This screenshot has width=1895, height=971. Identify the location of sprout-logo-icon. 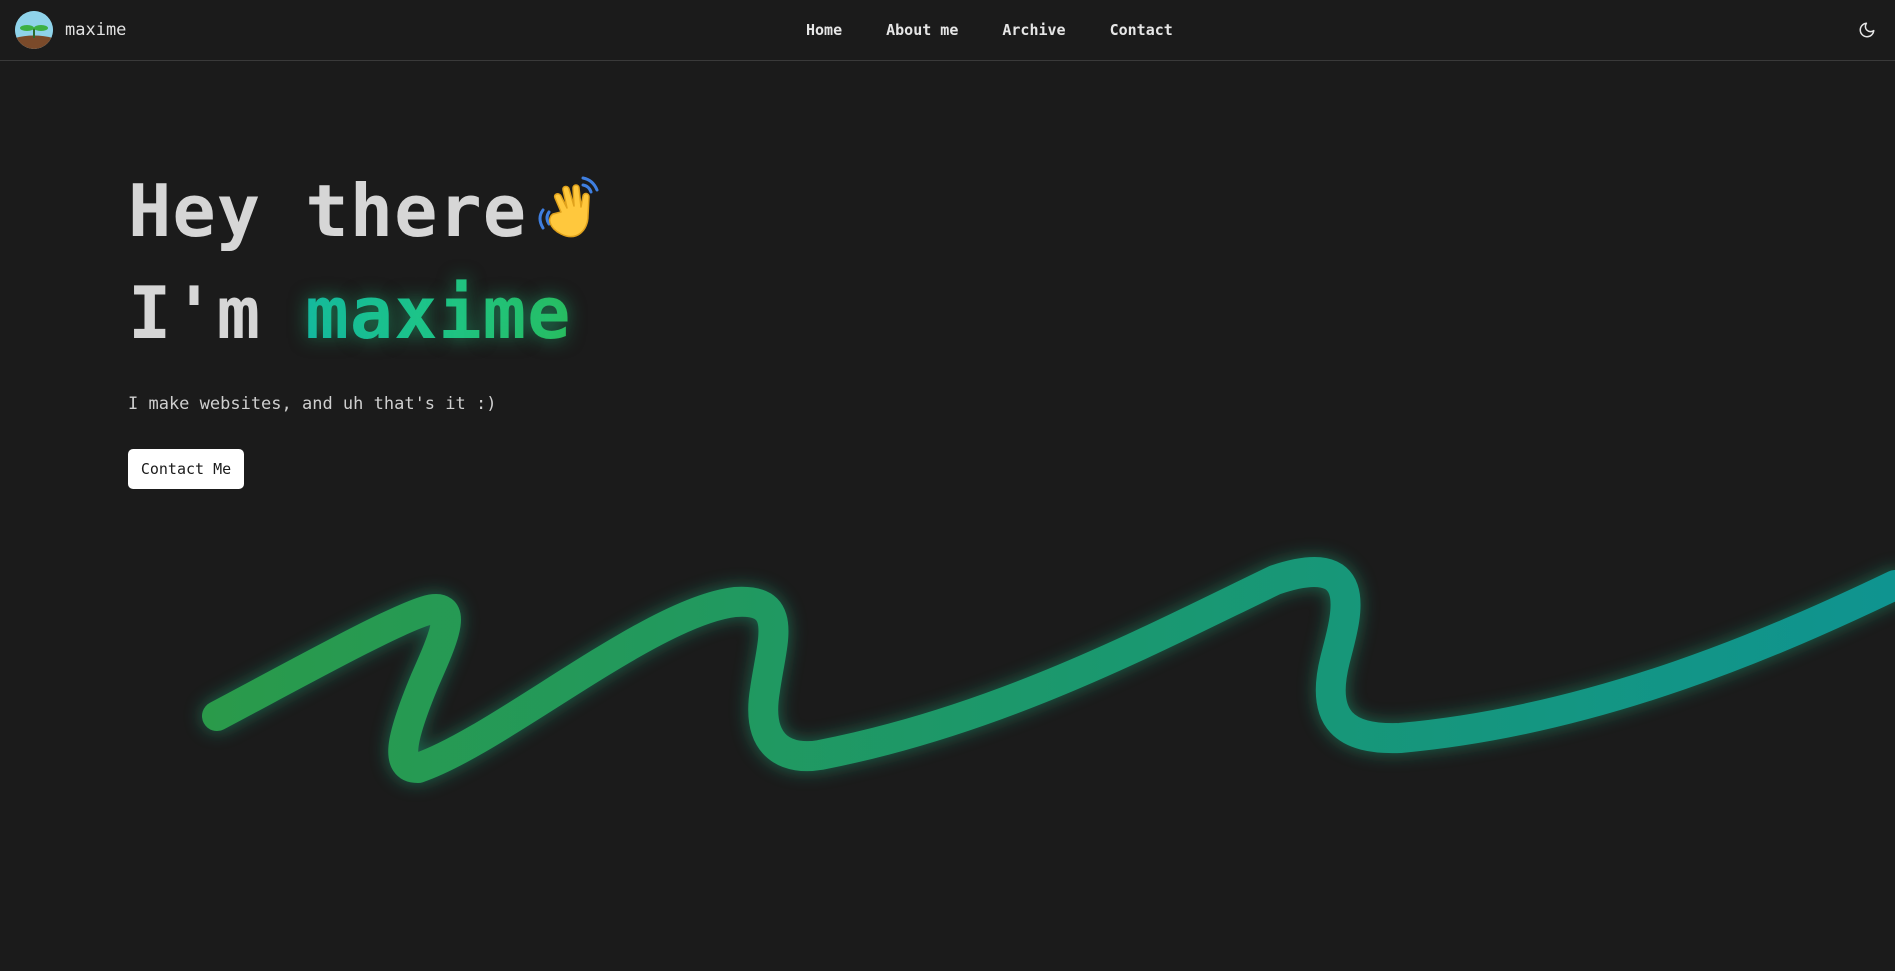
(34, 30).